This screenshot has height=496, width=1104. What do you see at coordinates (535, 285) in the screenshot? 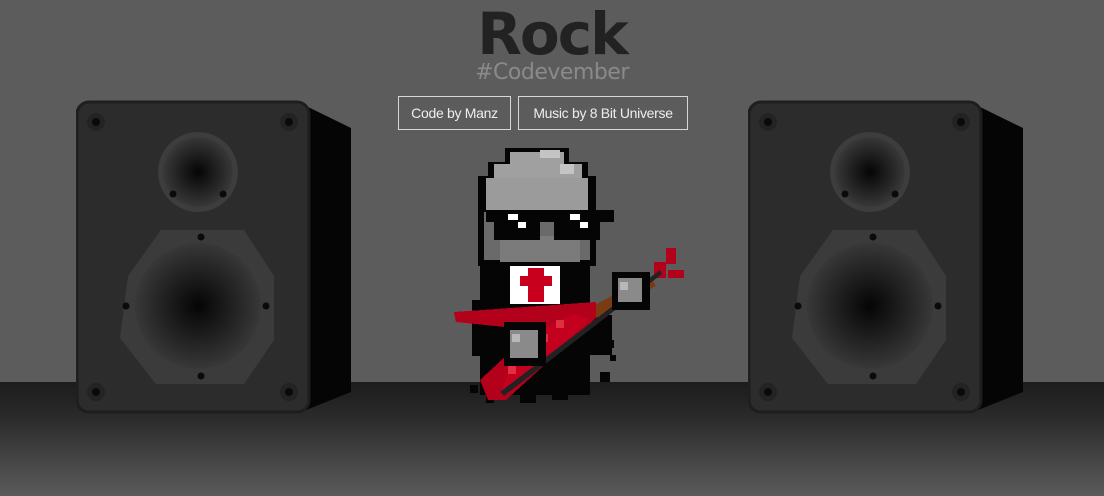
I see `rocker-shirt` at bounding box center [535, 285].